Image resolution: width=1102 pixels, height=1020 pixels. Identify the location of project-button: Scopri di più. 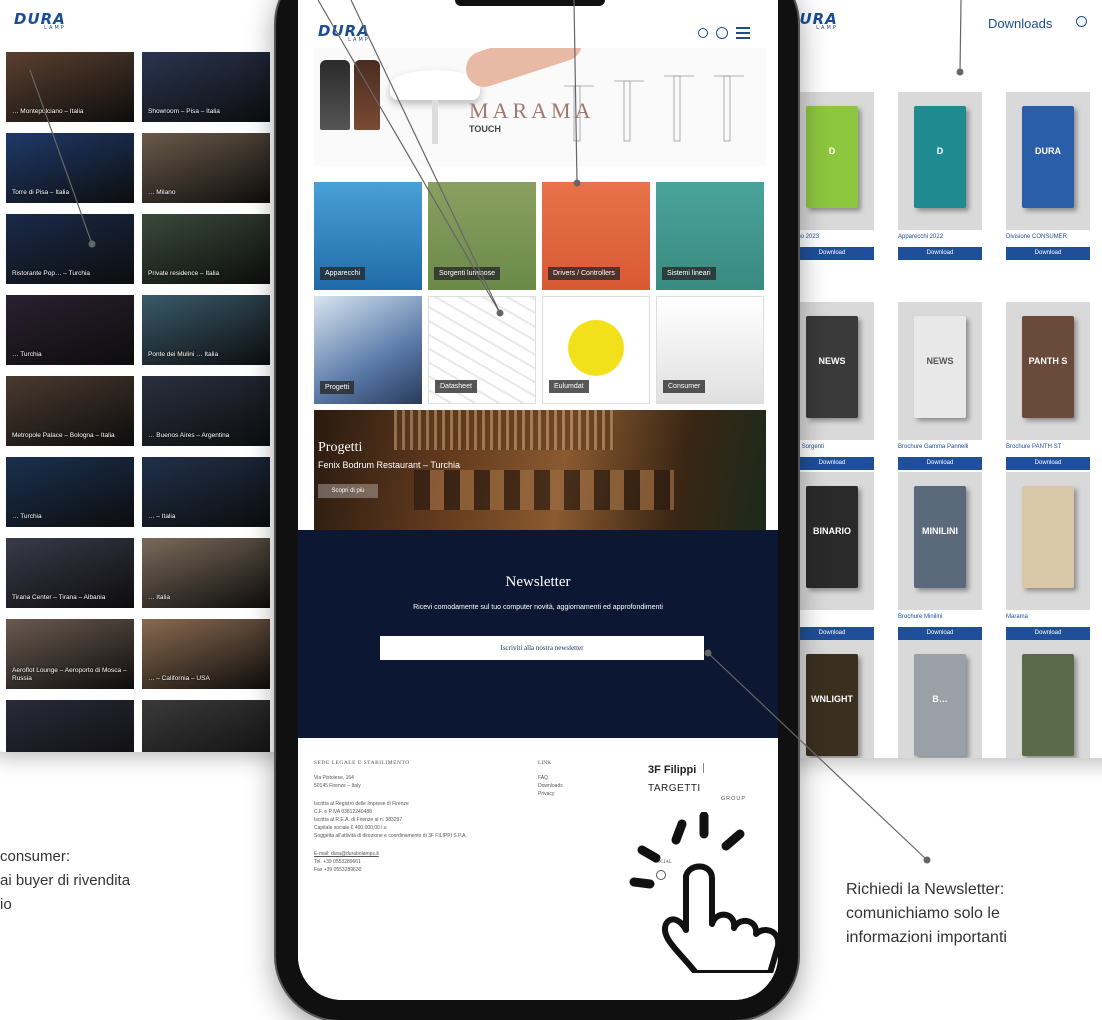
(348, 491).